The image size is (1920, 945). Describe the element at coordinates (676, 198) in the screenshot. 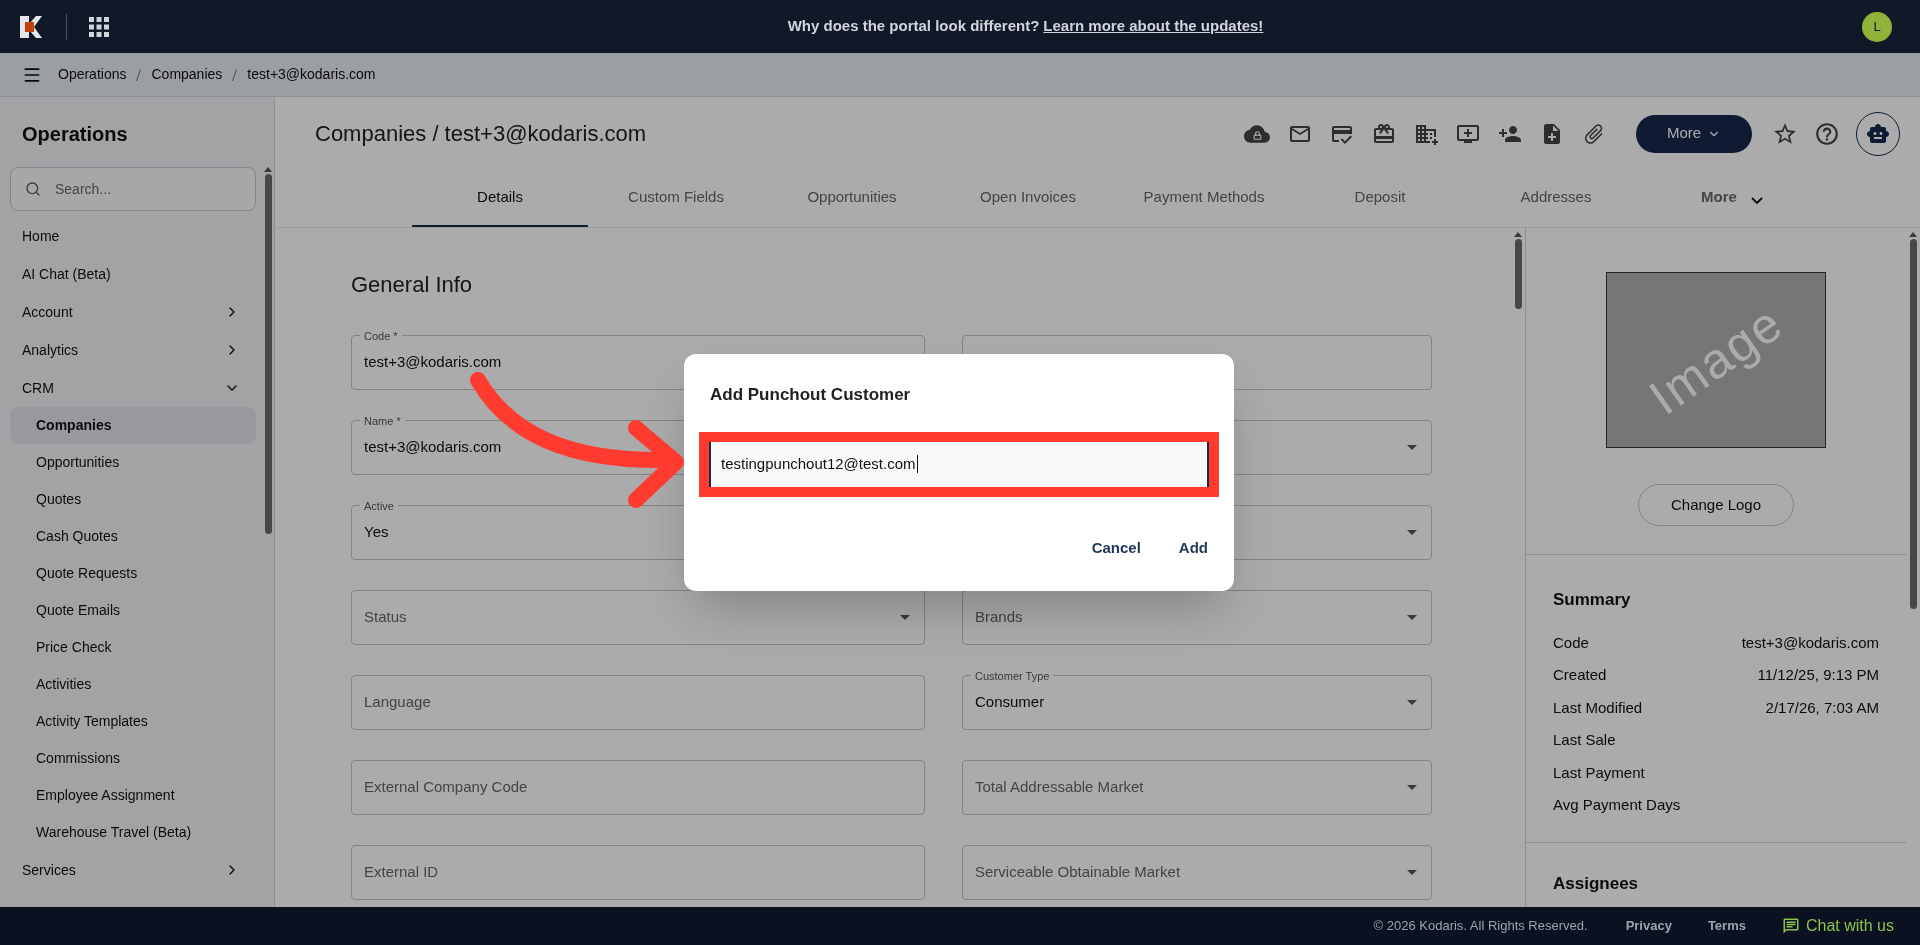

I see `tab: Custom Fields` at that location.